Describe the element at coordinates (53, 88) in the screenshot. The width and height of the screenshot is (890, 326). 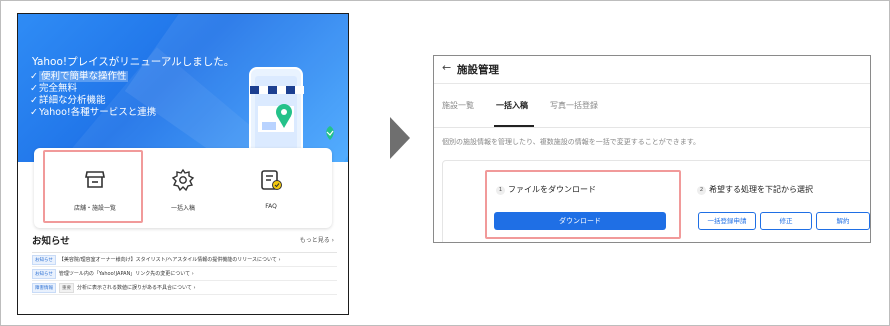
I see `feature-item: ✓完全無料` at that location.